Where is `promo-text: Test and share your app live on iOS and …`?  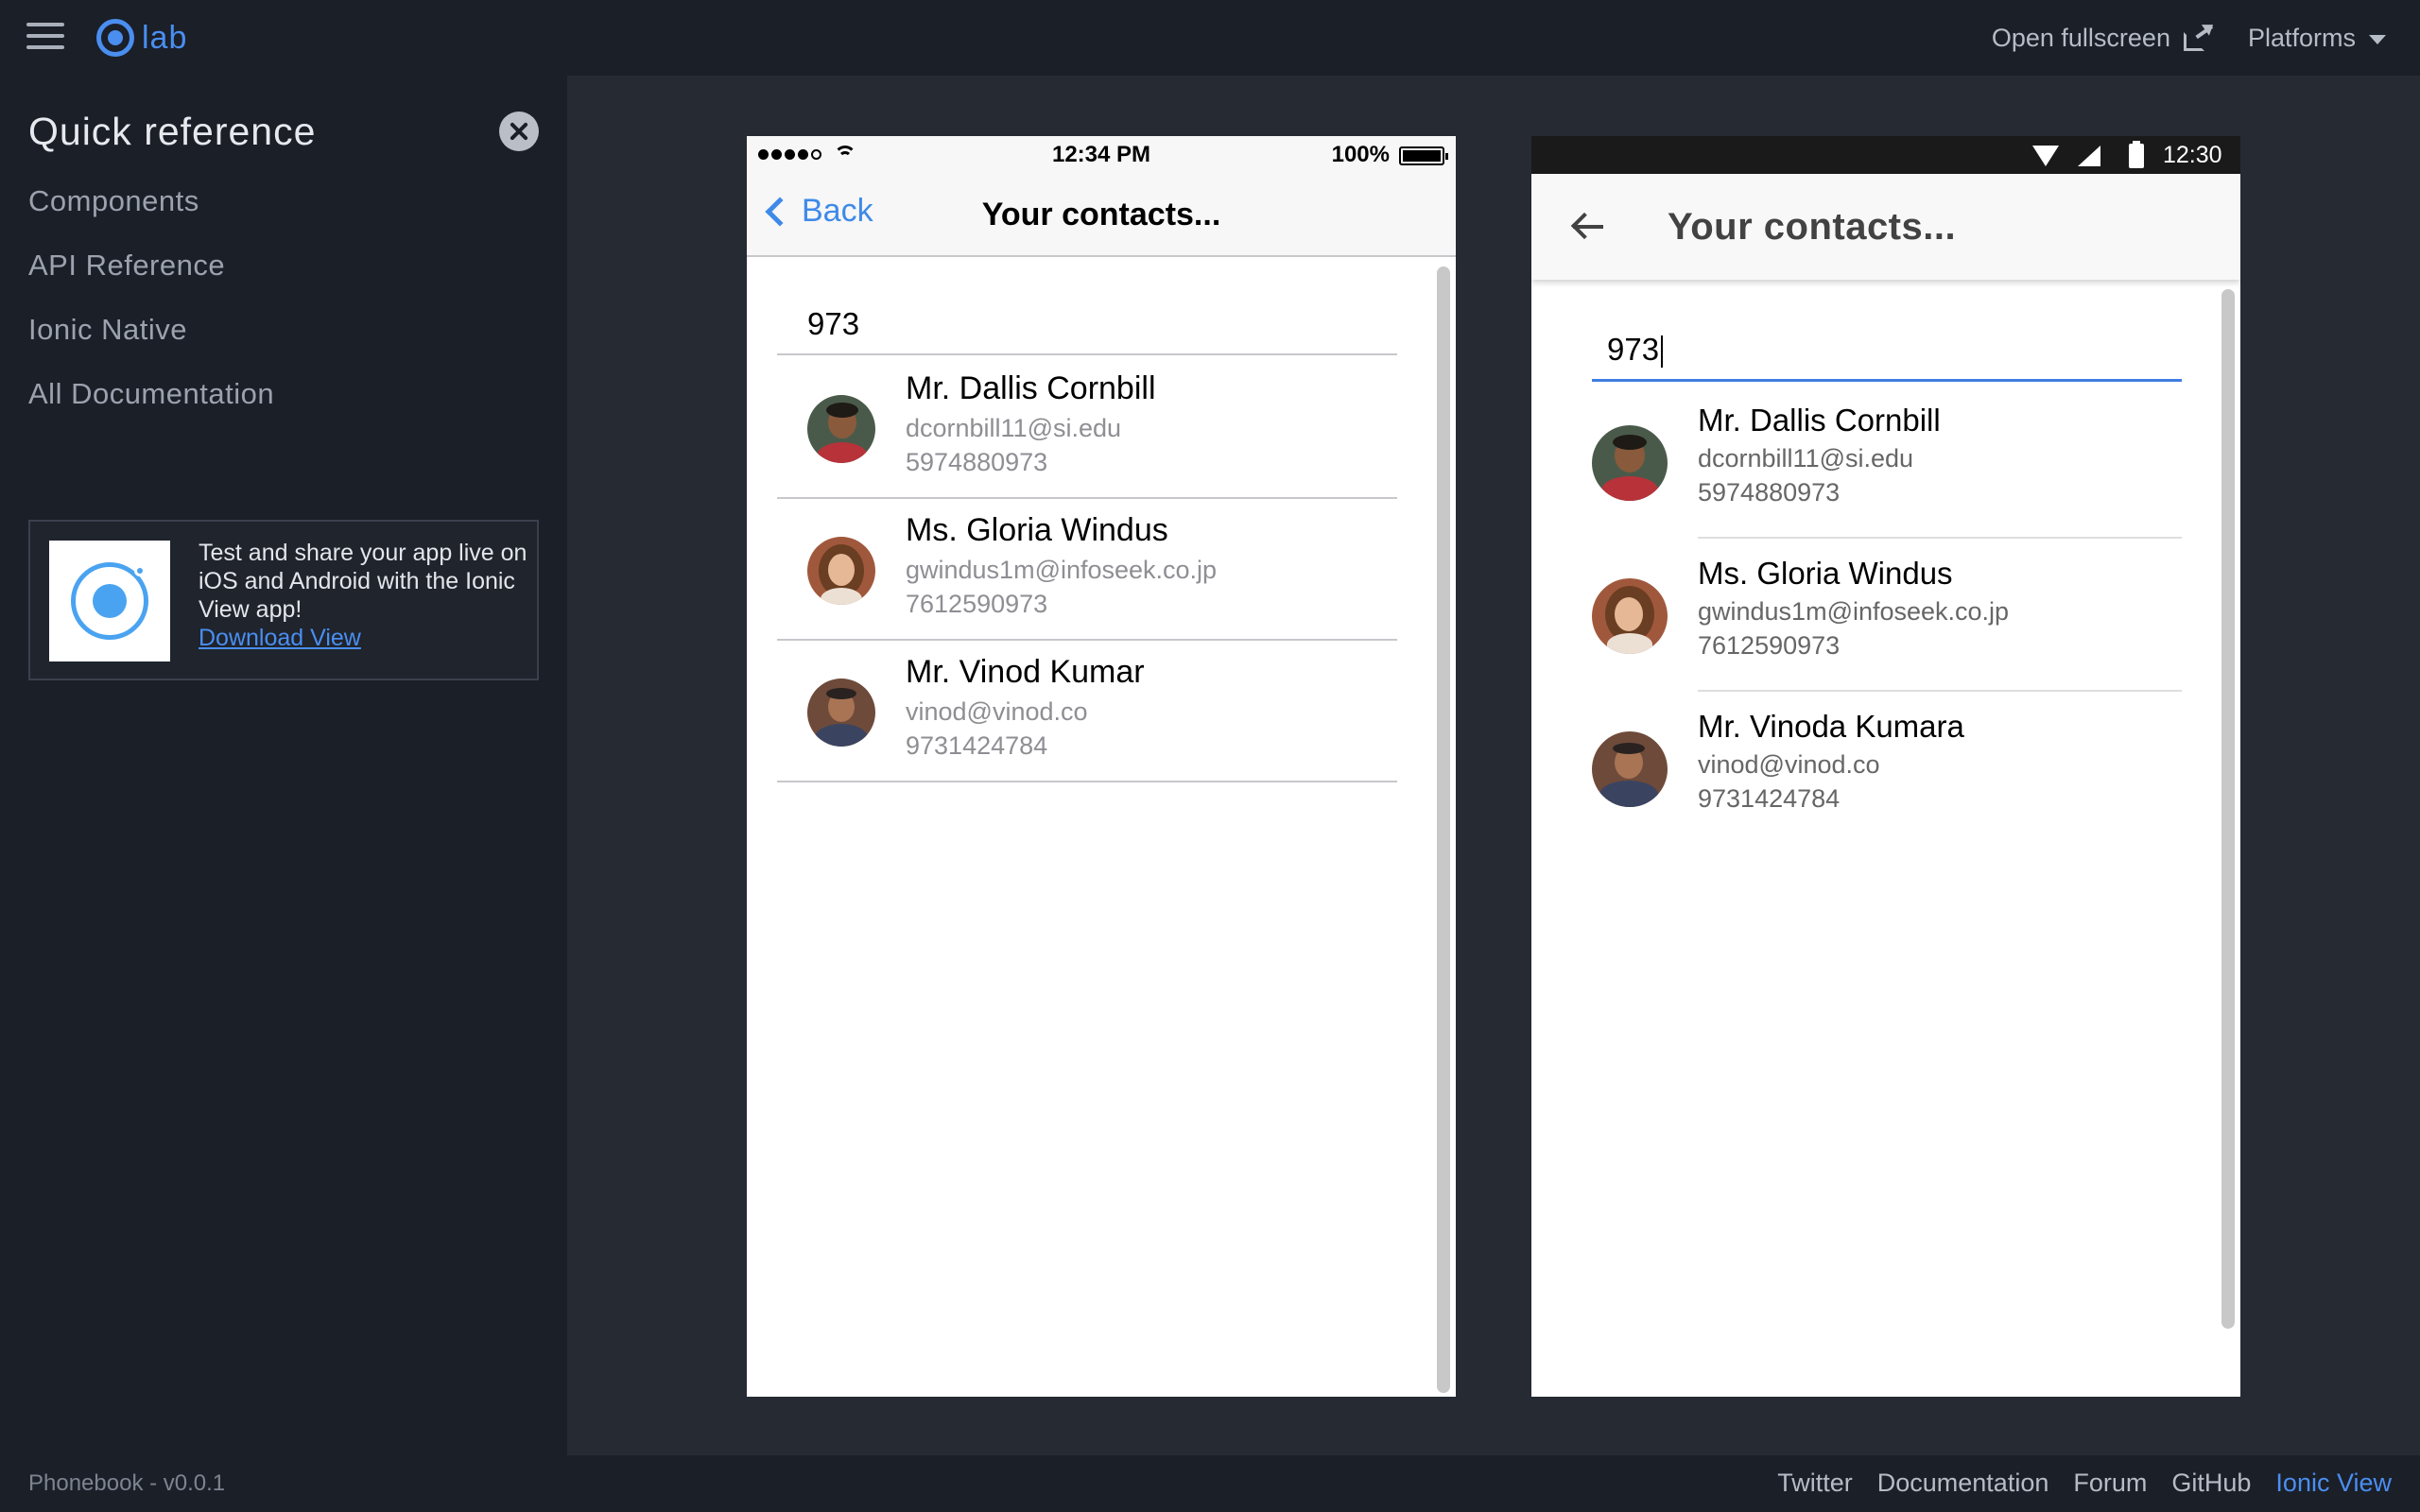
promo-text: Test and share your app live on iOS and … is located at coordinates (363, 581).